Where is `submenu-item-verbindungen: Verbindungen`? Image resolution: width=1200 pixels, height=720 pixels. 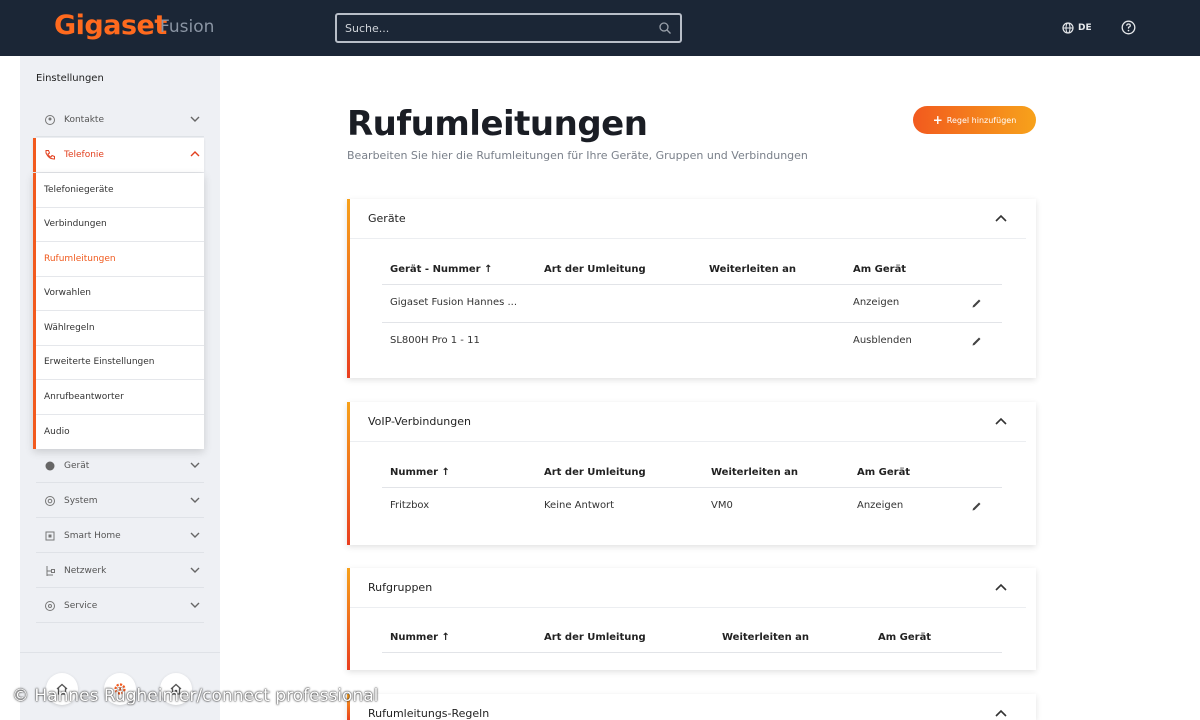 submenu-item-verbindungen: Verbindungen is located at coordinates (120, 225).